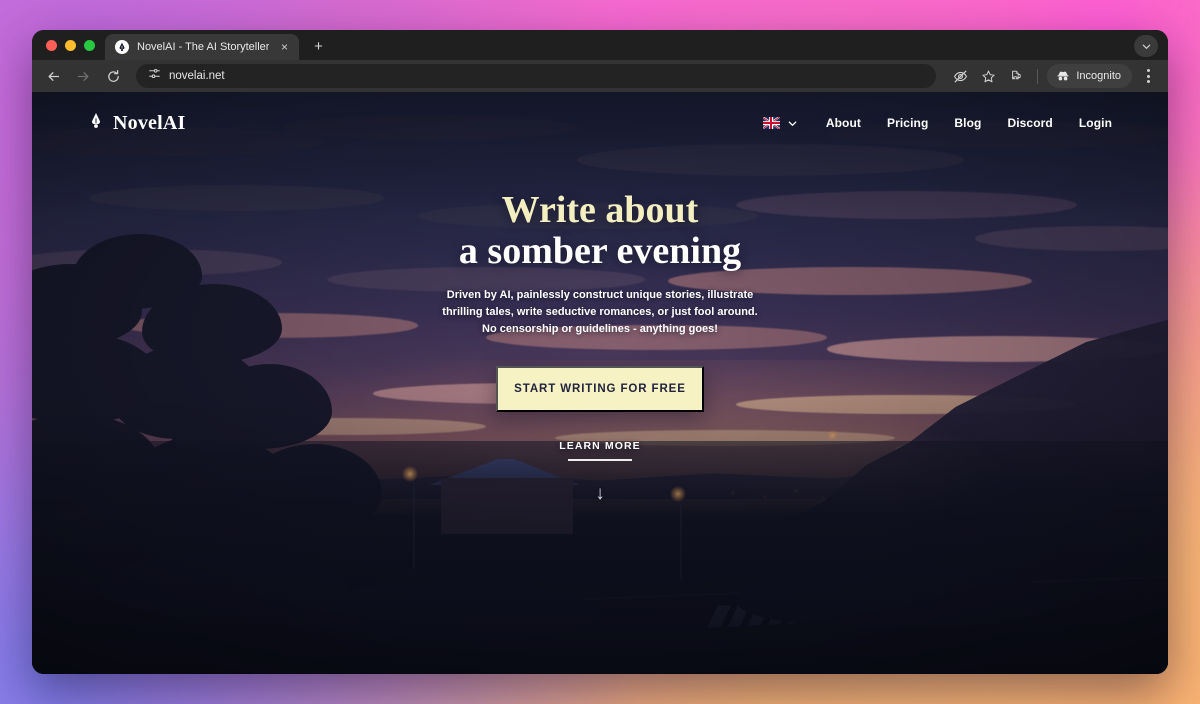 The image size is (1200, 704). What do you see at coordinates (1095, 123) in the screenshot?
I see `nav-link-login: Login` at bounding box center [1095, 123].